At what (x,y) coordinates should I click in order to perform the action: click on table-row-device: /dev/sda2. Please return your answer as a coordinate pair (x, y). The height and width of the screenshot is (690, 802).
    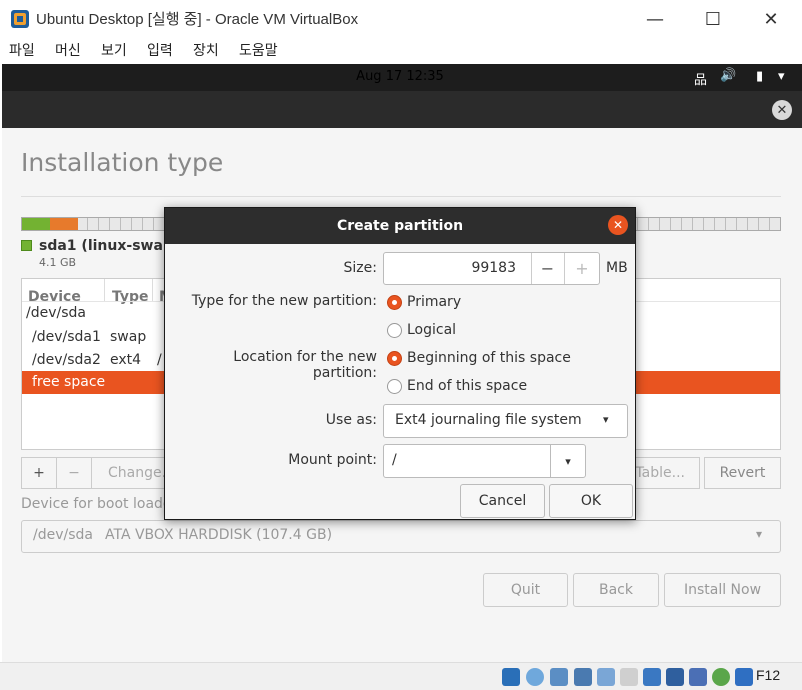
    Looking at the image, I should click on (66, 360).